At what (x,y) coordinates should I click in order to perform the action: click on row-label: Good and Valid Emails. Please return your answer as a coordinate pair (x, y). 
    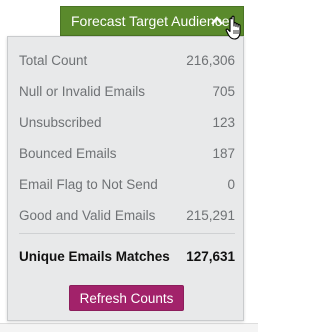
    Looking at the image, I should click on (87, 215).